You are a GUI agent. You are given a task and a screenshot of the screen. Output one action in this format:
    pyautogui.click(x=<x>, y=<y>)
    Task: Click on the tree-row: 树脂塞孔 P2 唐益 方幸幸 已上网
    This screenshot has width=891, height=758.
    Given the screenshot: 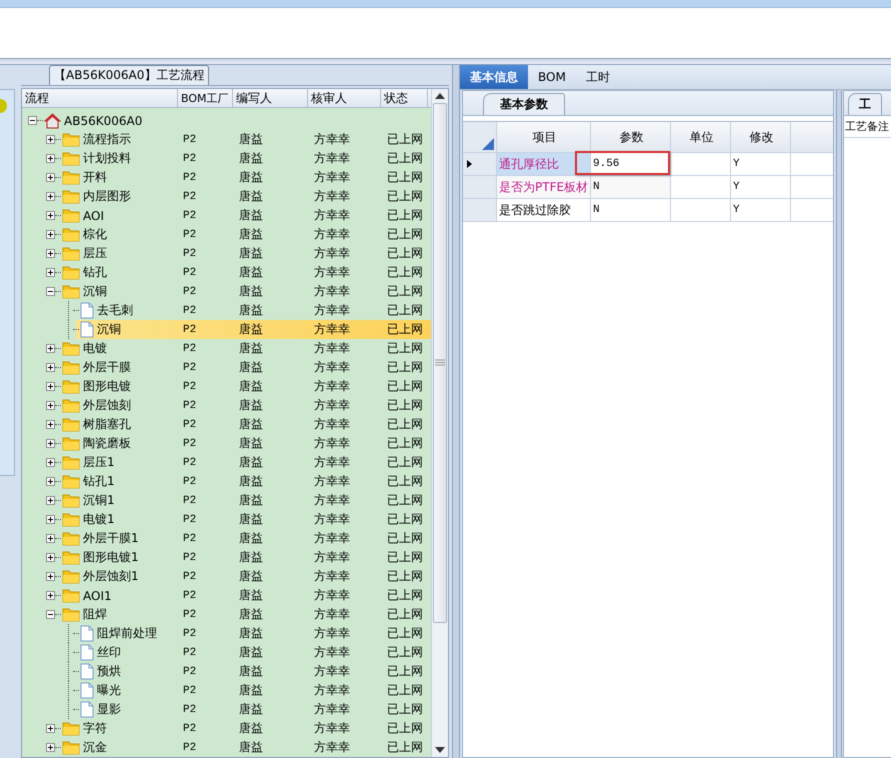 What is the action you would take?
    pyautogui.click(x=226, y=424)
    